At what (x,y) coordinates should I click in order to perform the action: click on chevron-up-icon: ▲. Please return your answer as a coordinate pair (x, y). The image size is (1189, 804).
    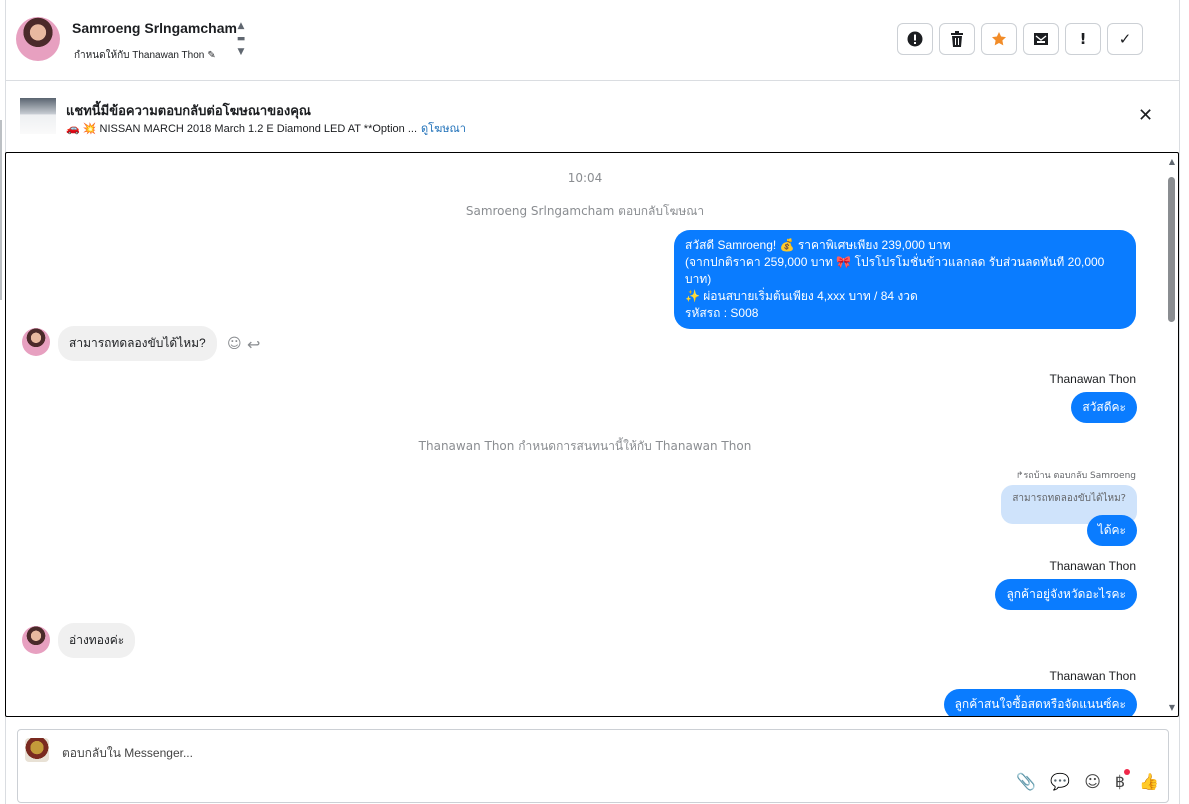
    Looking at the image, I should click on (241, 26).